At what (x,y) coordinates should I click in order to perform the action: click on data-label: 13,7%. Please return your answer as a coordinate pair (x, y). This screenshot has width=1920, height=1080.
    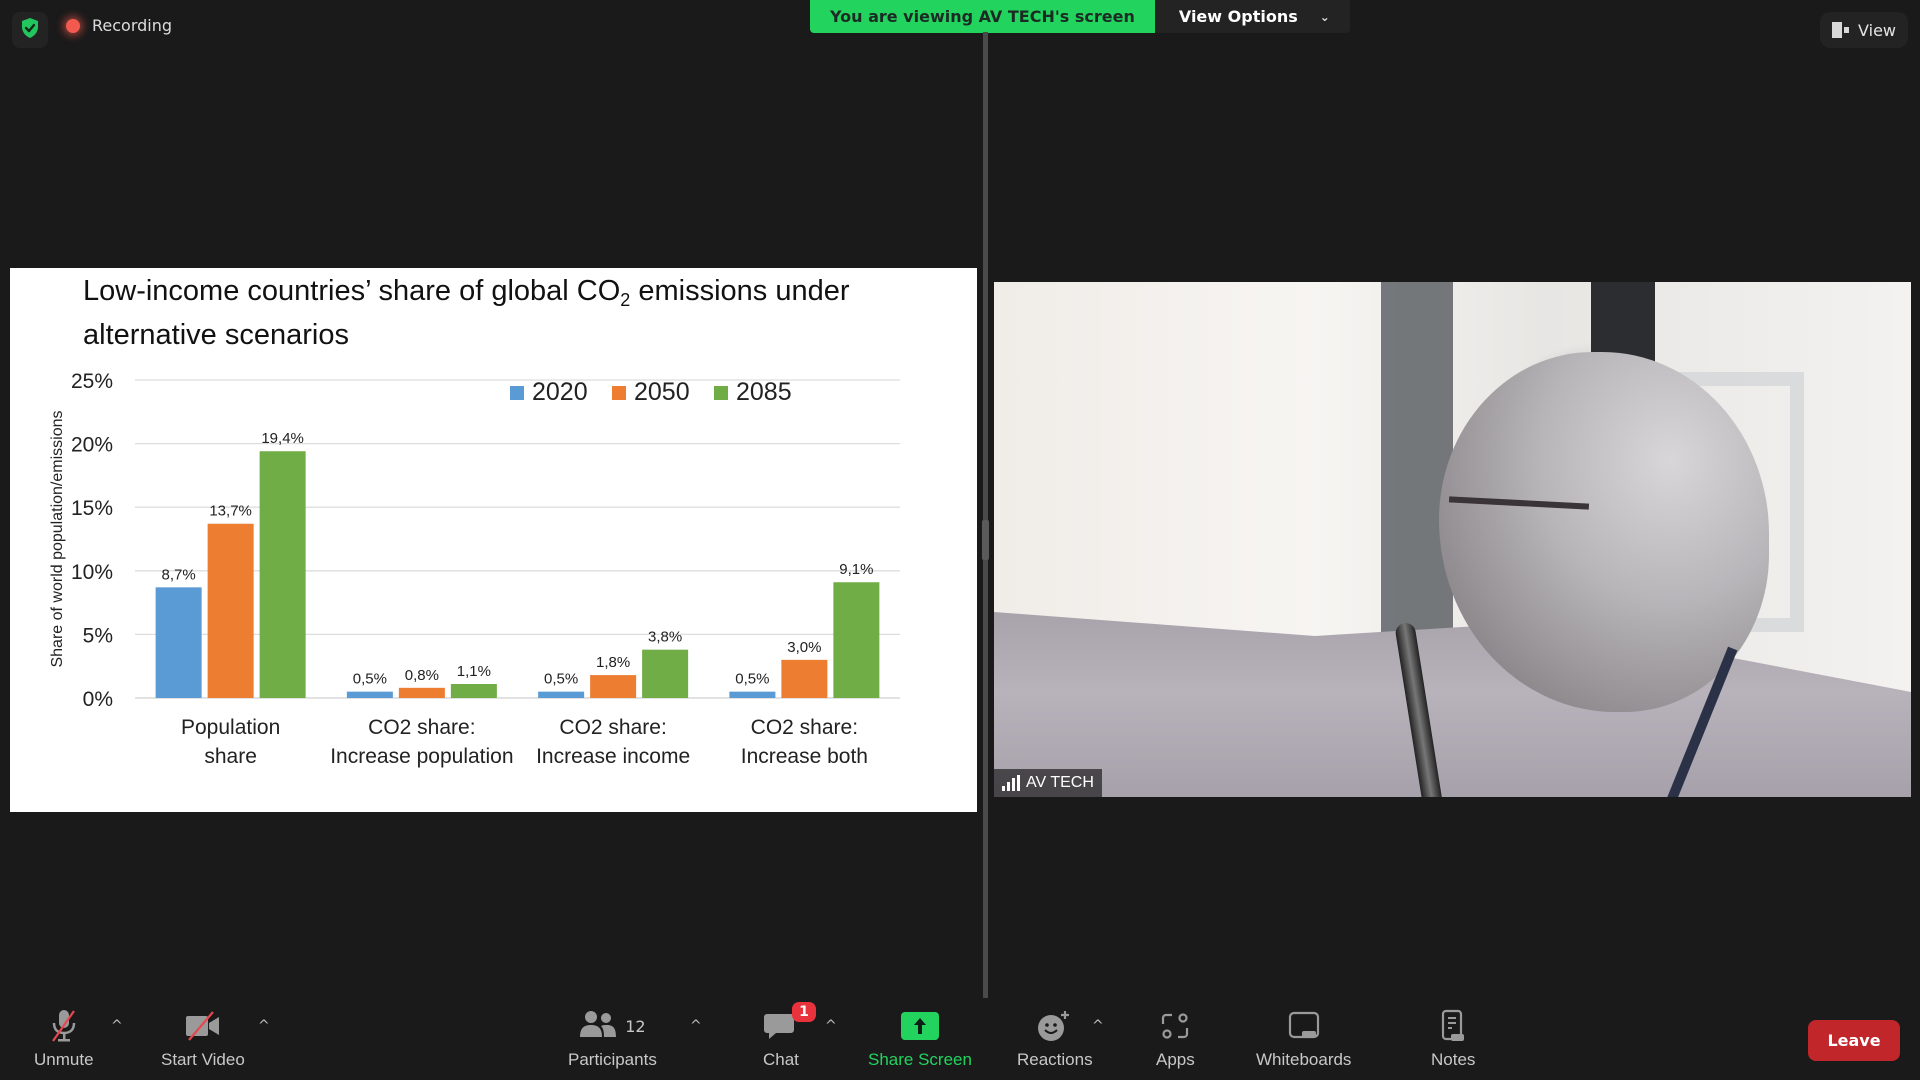
    Looking at the image, I should click on (230, 511).